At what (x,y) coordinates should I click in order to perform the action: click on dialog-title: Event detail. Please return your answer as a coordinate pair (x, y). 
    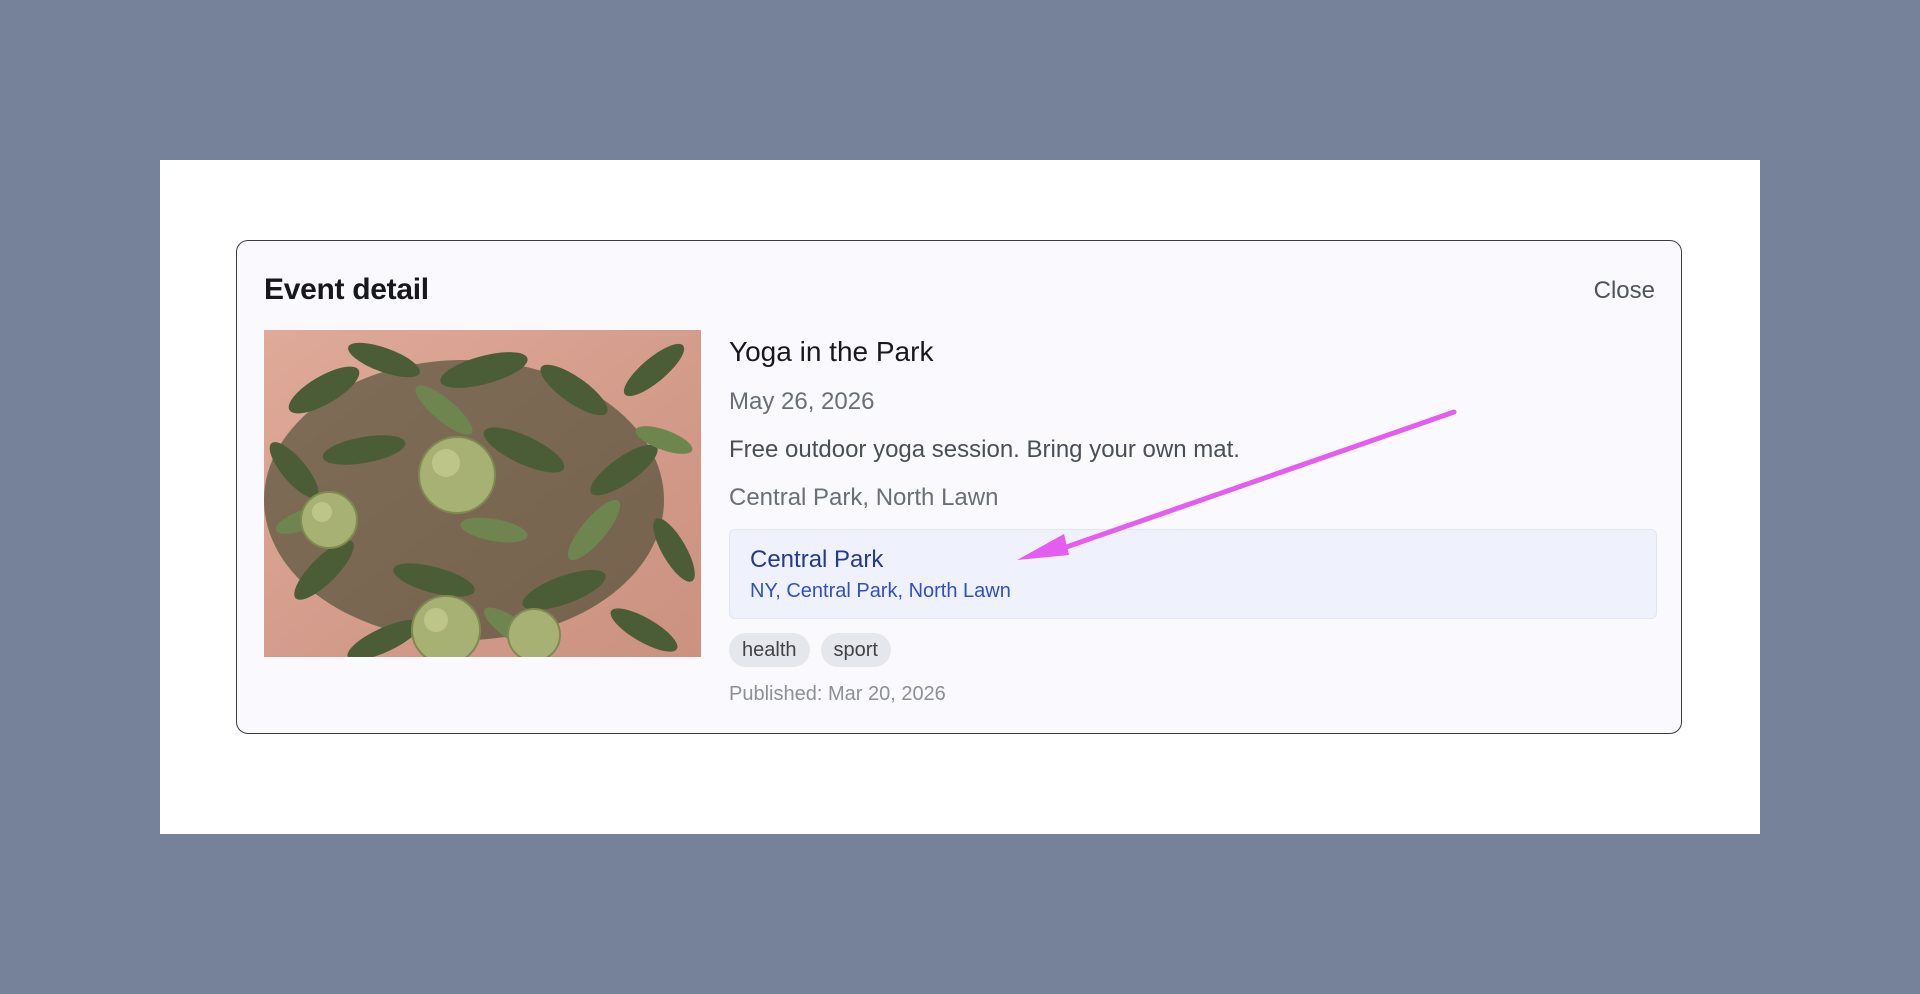
    Looking at the image, I should click on (346, 289).